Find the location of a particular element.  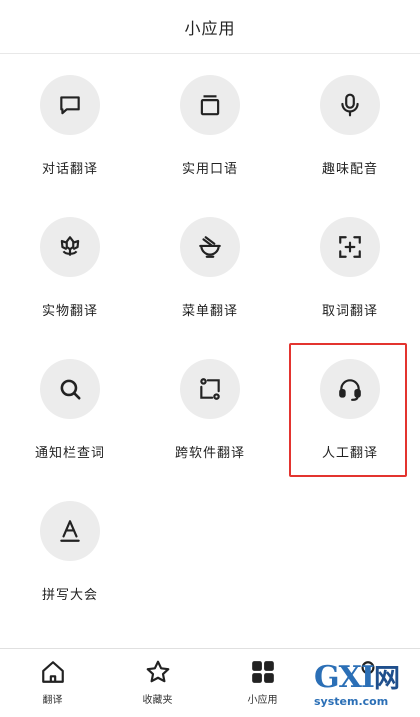

app-tile-practical-speaking: 实用口语 is located at coordinates (210, 125).